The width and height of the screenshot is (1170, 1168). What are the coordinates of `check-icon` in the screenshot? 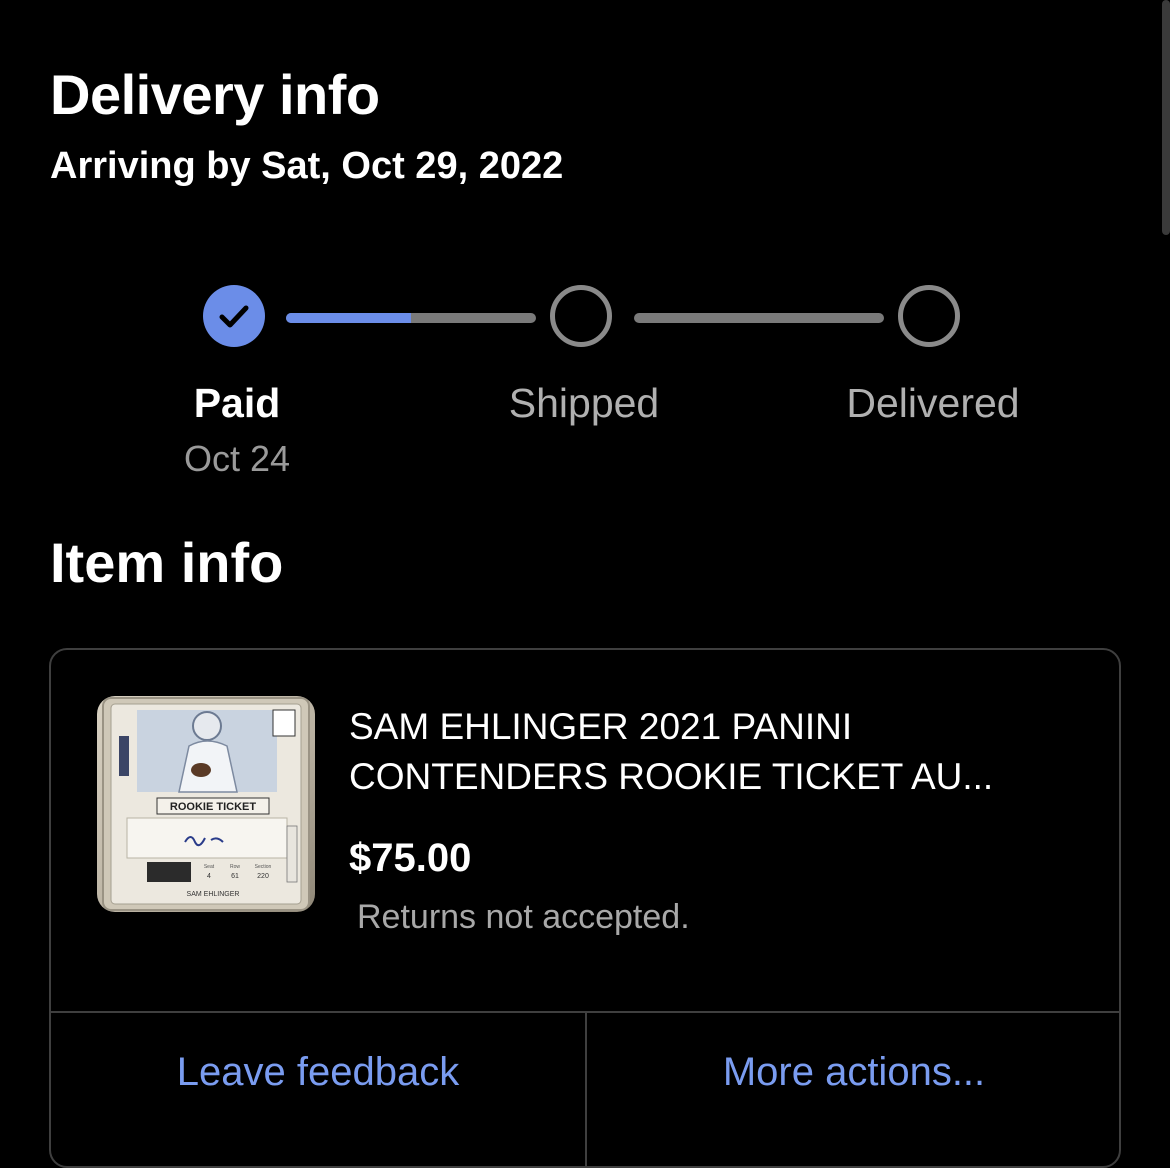 It's located at (234, 316).